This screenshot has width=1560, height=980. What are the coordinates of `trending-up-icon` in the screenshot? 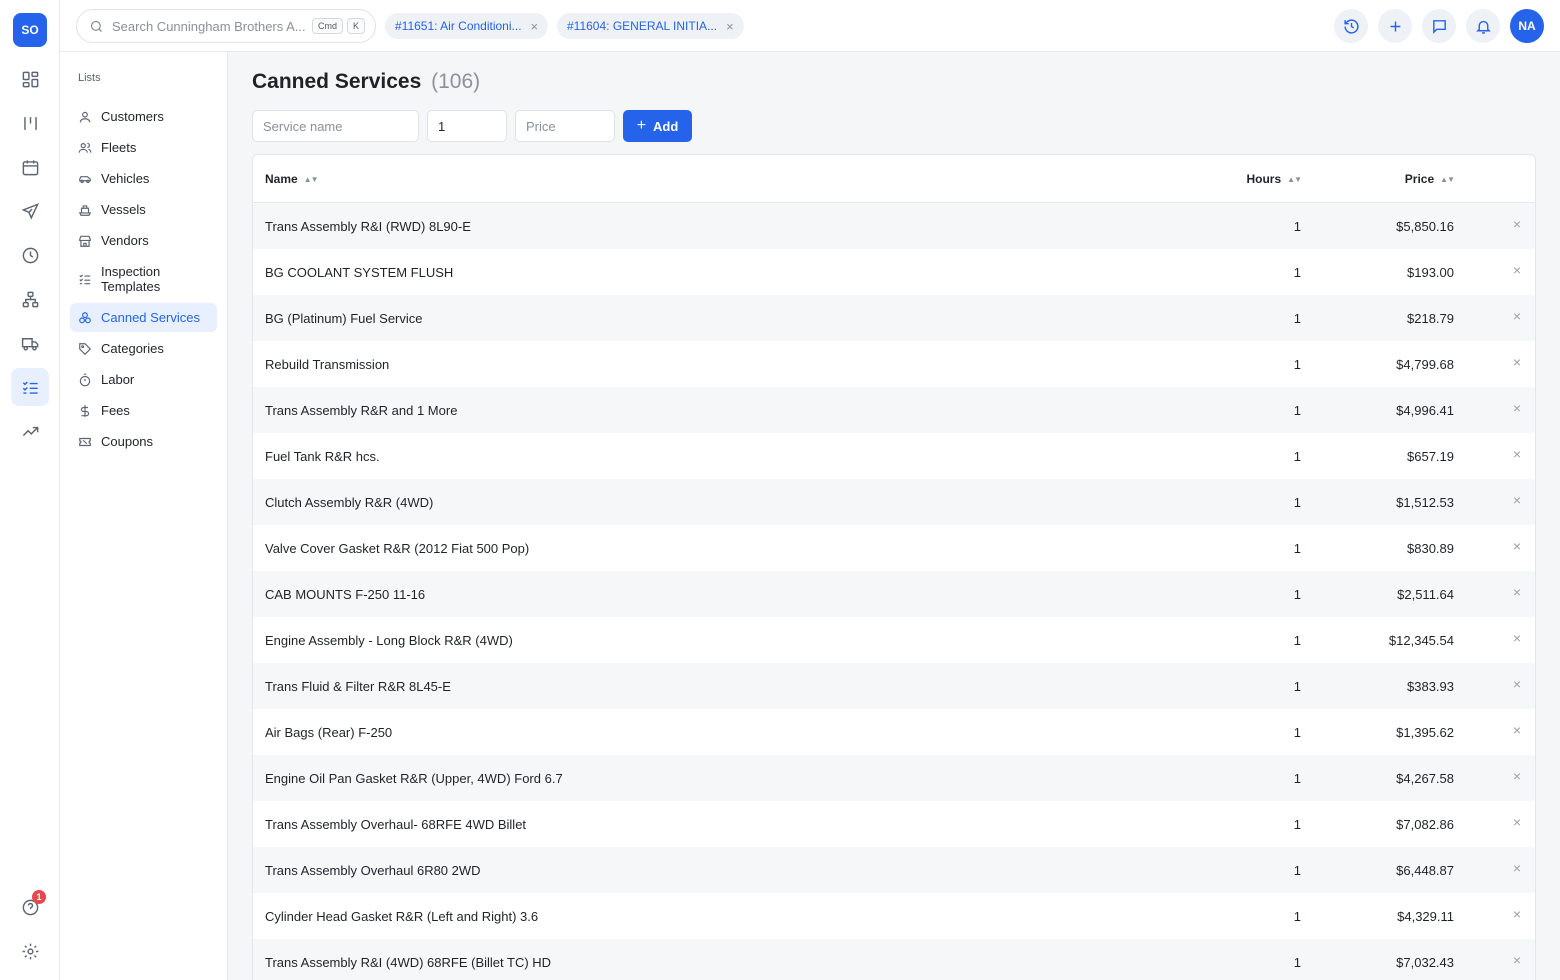 It's located at (30, 431).